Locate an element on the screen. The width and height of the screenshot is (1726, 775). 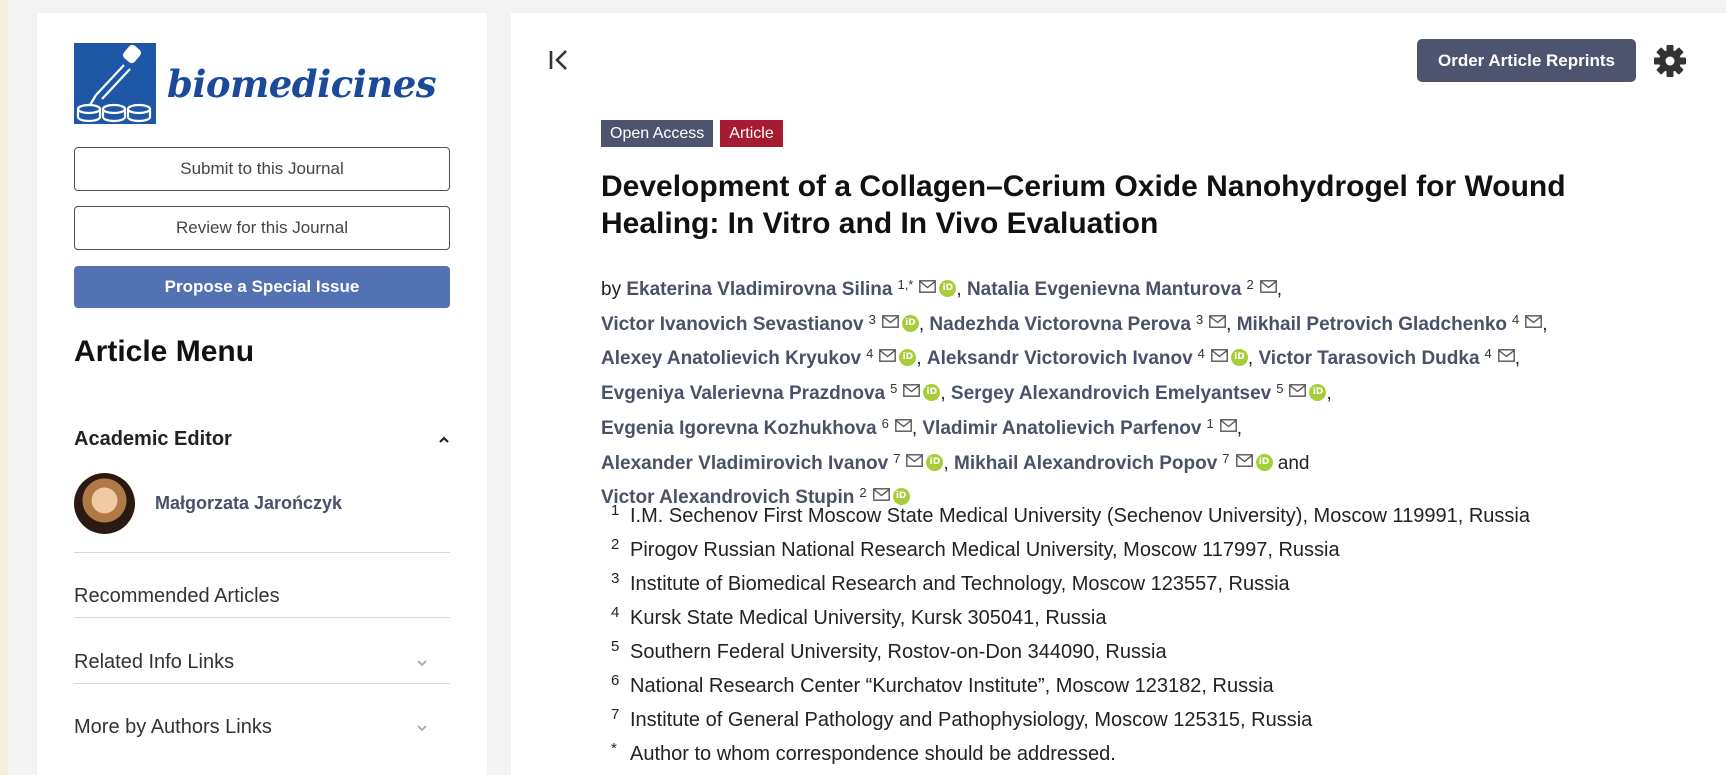
editor-name: Małgorzata Jarończyk is located at coordinates (249, 503).